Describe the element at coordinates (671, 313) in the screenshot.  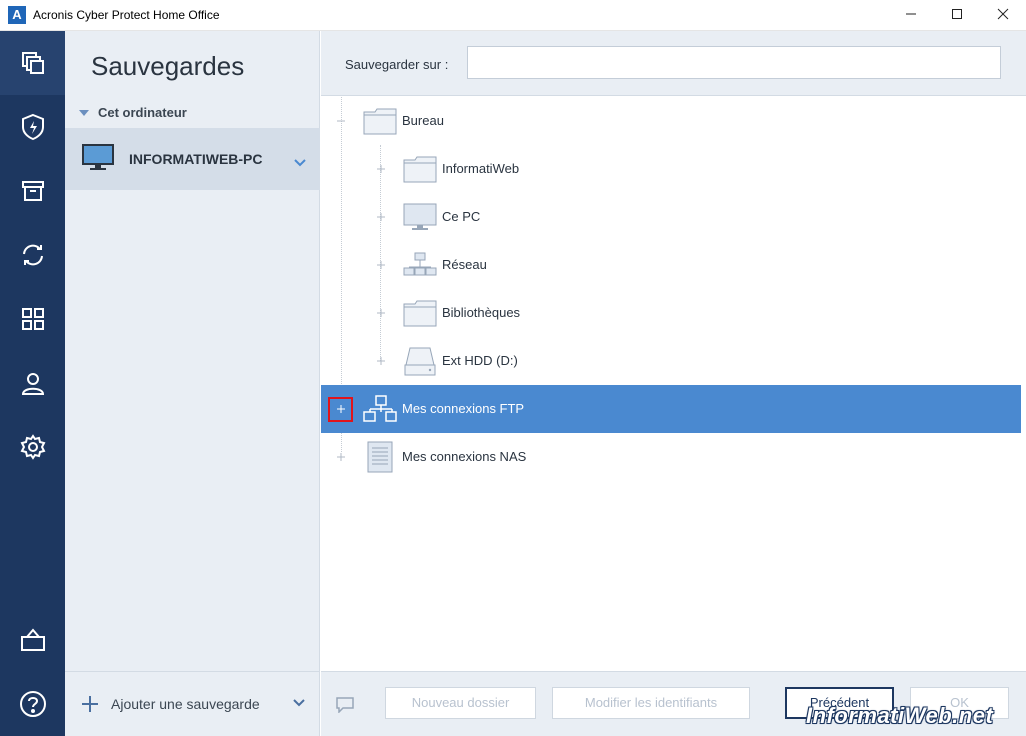
I see `tree-item-bibliotheques: Bibliothèques` at that location.